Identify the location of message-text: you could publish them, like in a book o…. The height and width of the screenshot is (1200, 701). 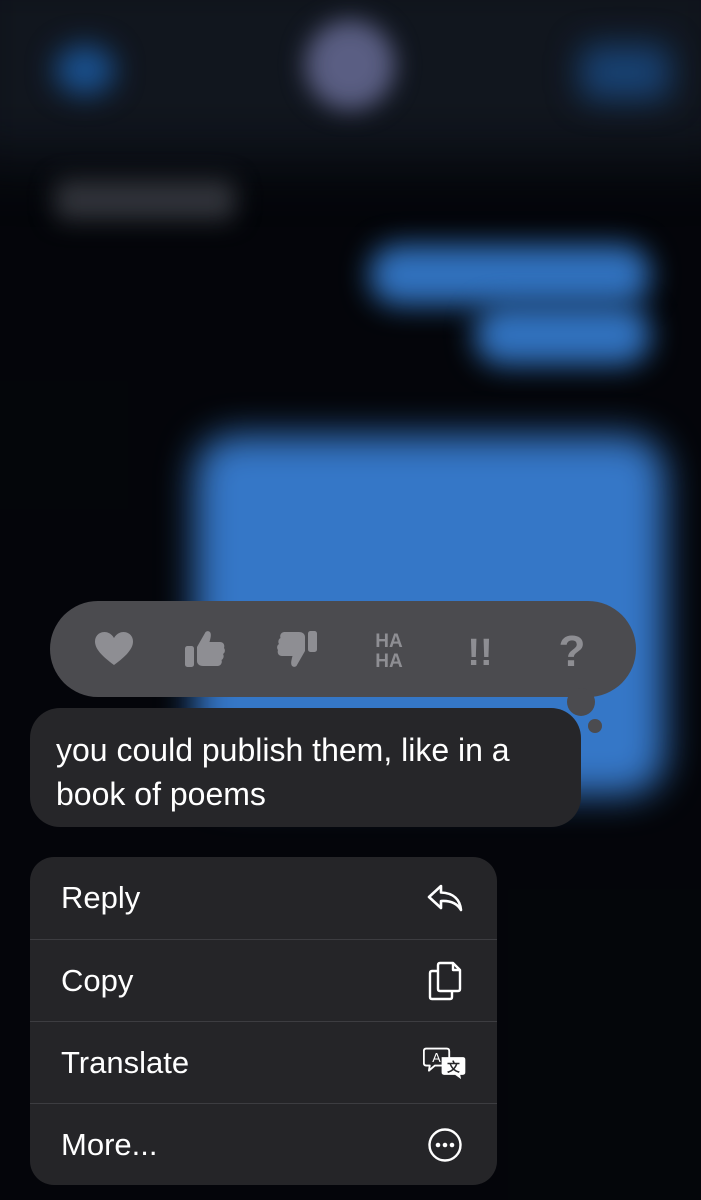
(283, 772).